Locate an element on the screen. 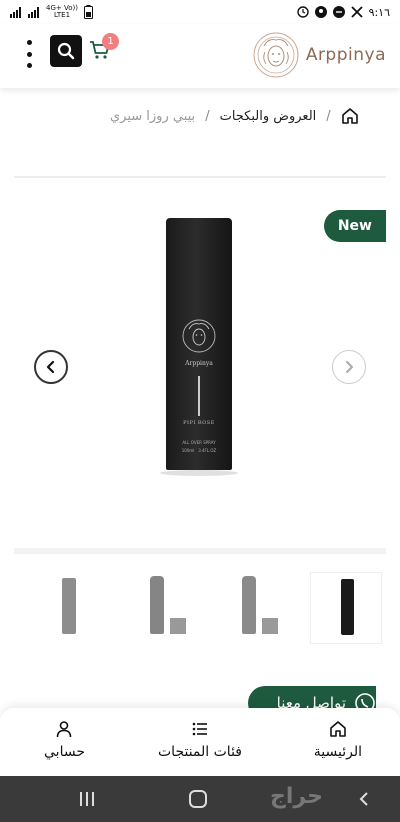 Image resolution: width=400 pixels, height=822 pixels. haraj-watermark: حراج is located at coordinates (296, 796).